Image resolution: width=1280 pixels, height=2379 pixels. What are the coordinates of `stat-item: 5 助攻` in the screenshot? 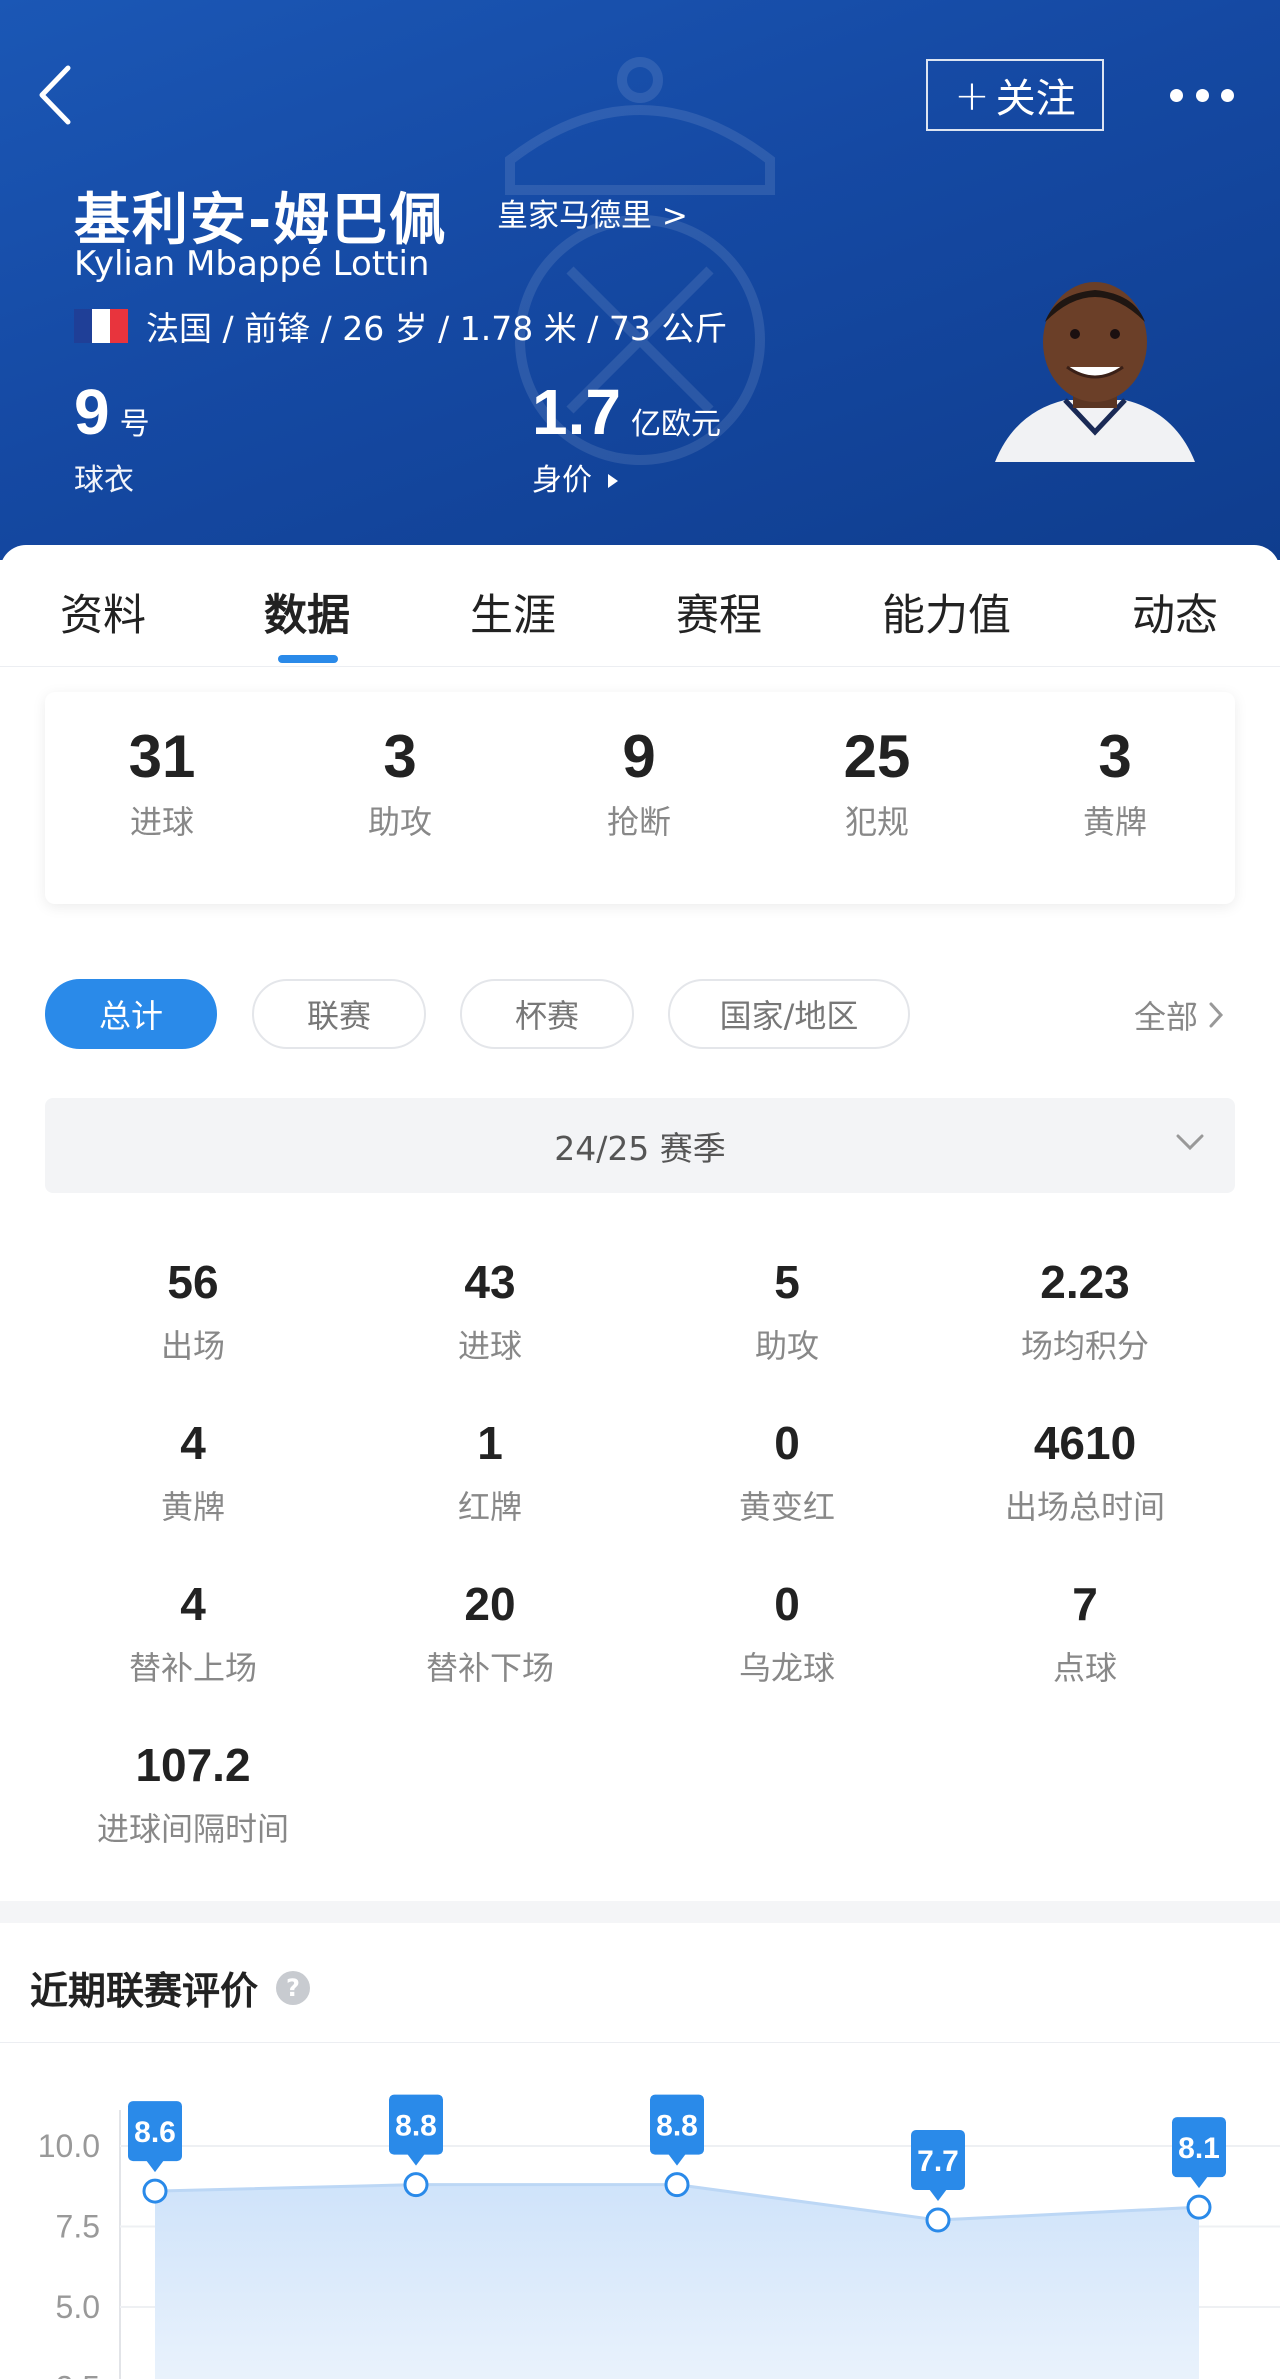 It's located at (787, 1311).